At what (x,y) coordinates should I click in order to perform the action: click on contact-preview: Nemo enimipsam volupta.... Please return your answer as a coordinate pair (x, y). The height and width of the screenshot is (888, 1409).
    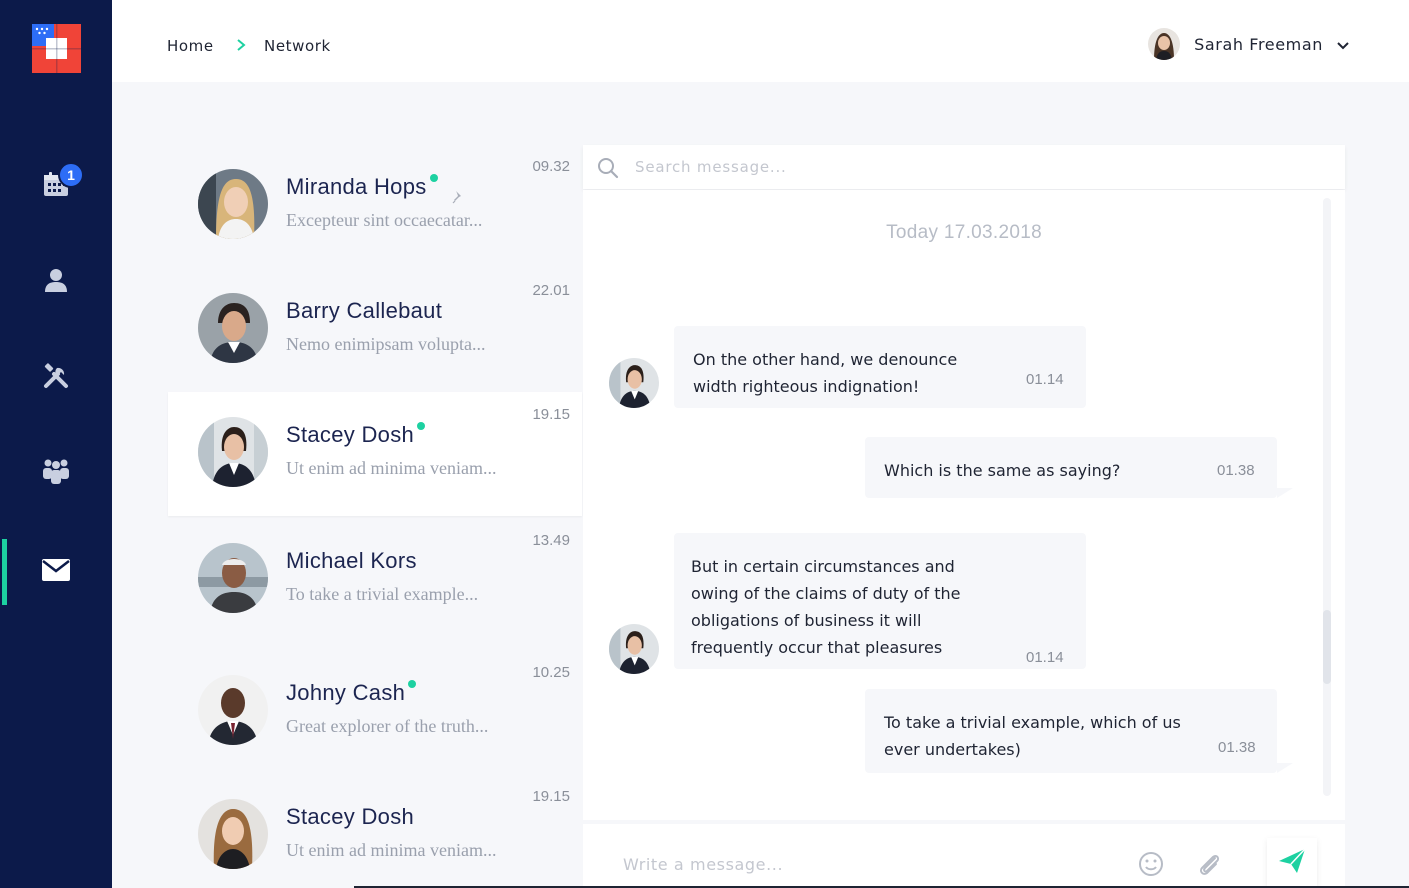
    Looking at the image, I should click on (386, 344).